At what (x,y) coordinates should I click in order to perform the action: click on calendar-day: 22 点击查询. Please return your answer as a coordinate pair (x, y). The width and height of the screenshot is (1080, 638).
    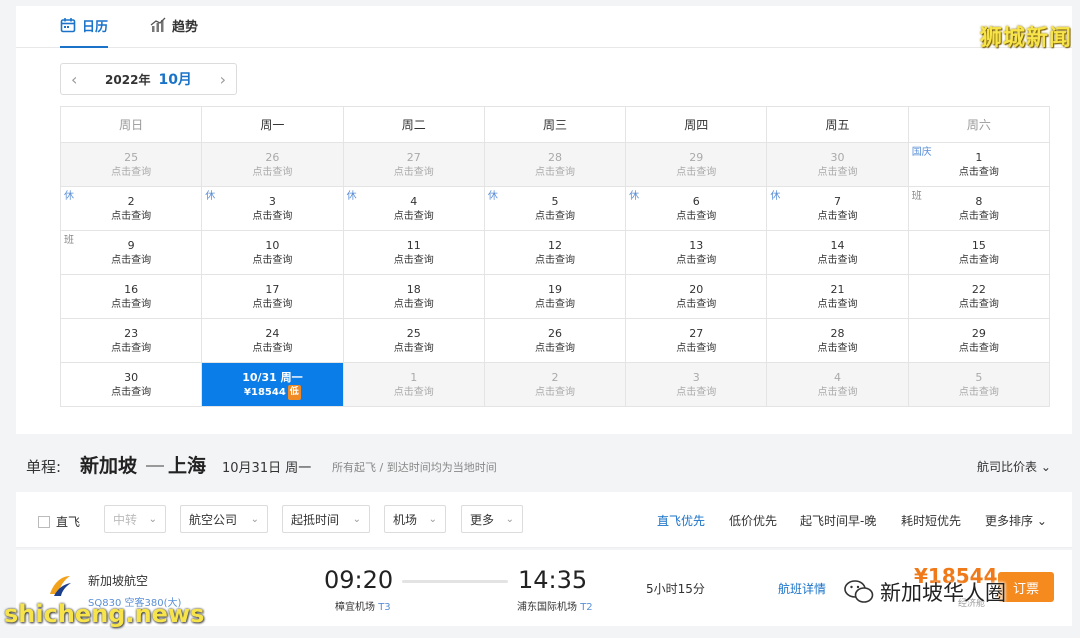
    Looking at the image, I should click on (979, 296).